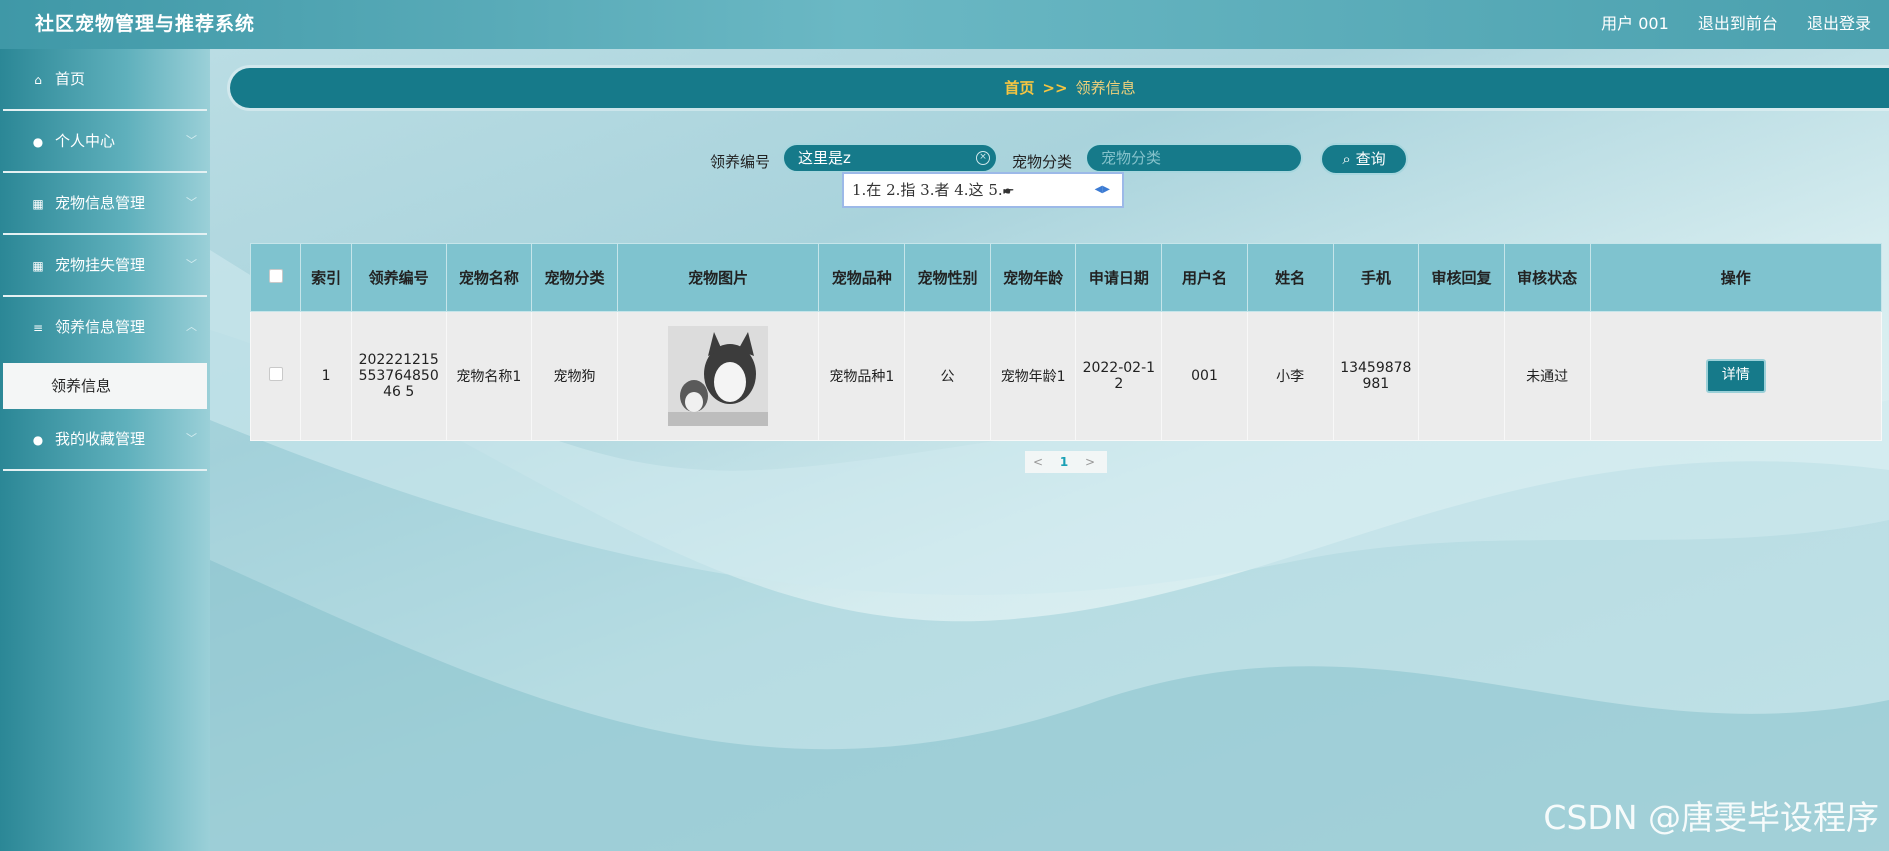 The width and height of the screenshot is (1889, 851). Describe the element at coordinates (38, 80) in the screenshot. I see `home-icon: ⌂` at that location.